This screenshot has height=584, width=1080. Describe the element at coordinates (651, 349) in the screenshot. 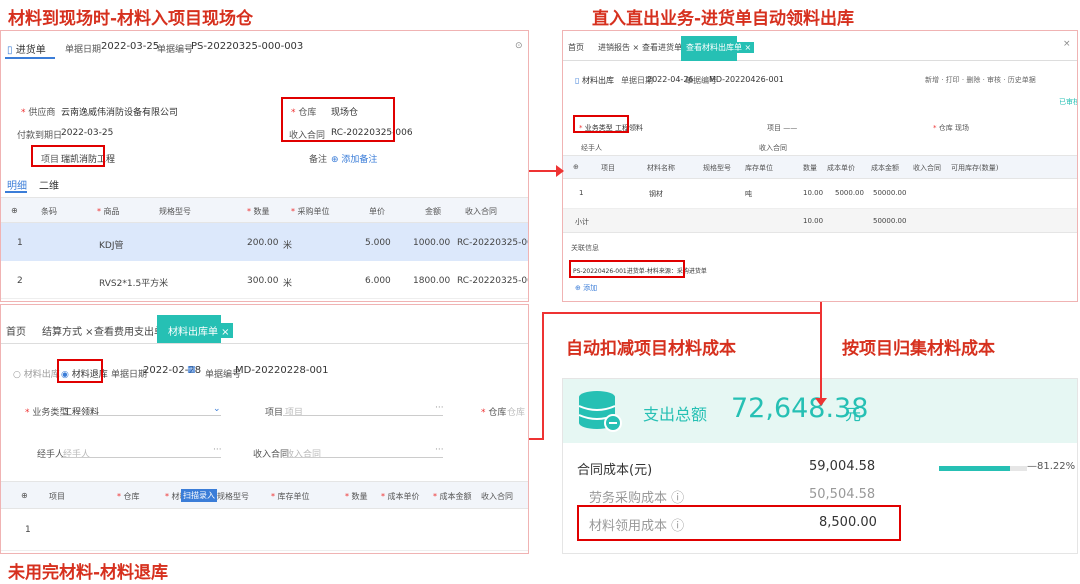

I see `title-deduct: 自动扣减项目材料成本` at that location.